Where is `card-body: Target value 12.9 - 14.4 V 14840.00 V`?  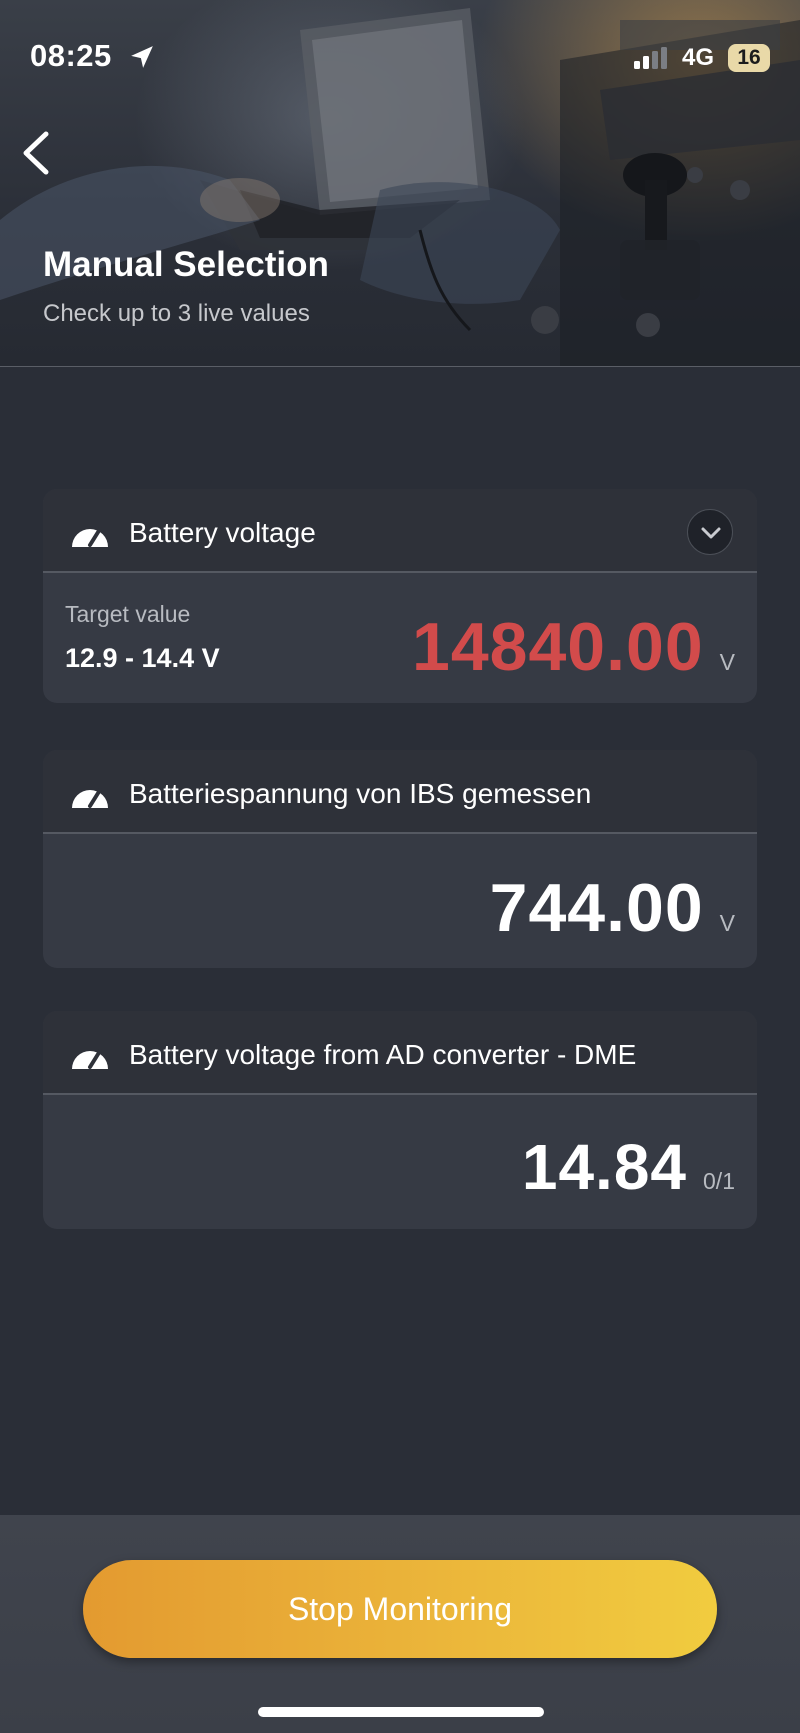 card-body: Target value 12.9 - 14.4 V 14840.00 V is located at coordinates (400, 638).